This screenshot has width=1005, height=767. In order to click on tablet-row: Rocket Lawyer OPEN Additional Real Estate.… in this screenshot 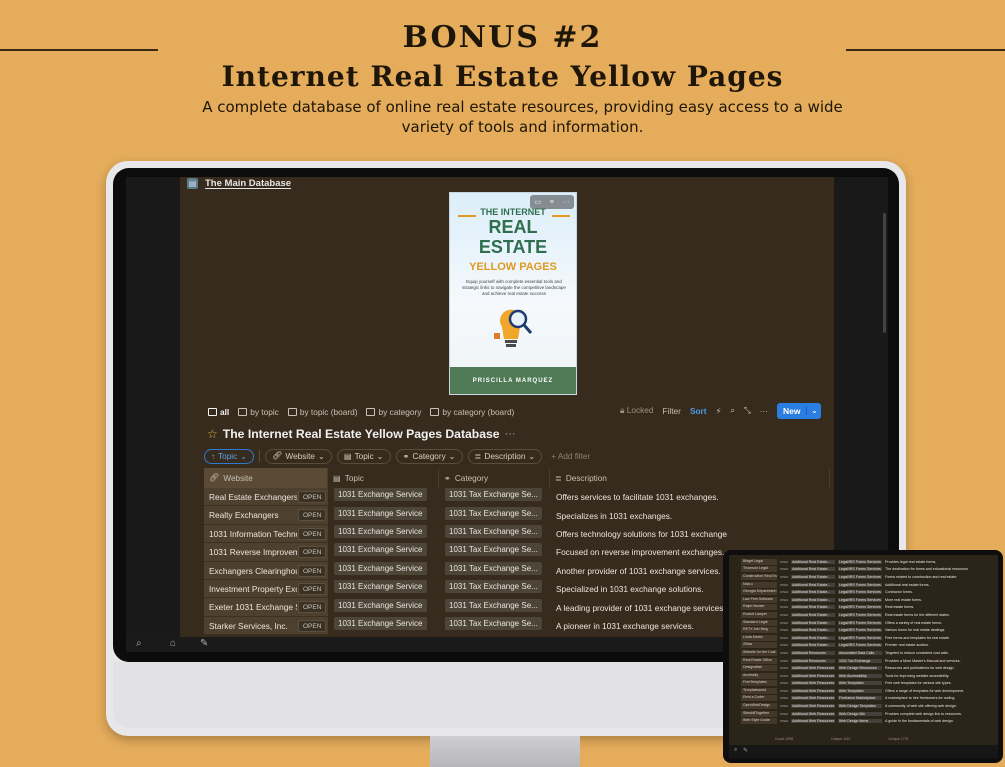, I will do `click(868, 615)`.